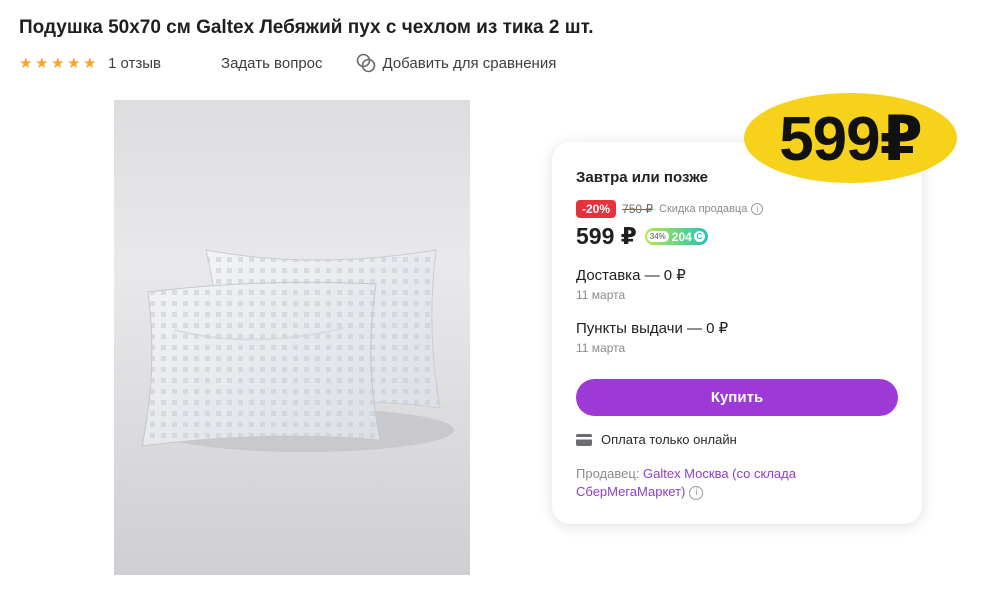  What do you see at coordinates (365, 63) in the screenshot?
I see `compare-icon` at bounding box center [365, 63].